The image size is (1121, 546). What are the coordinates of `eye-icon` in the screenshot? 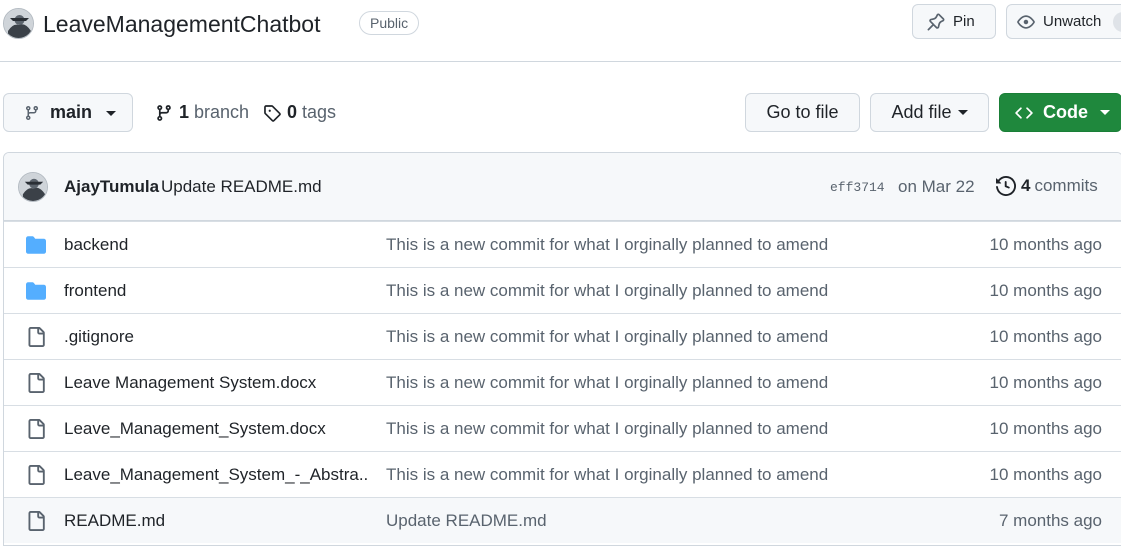 It's located at (1026, 21).